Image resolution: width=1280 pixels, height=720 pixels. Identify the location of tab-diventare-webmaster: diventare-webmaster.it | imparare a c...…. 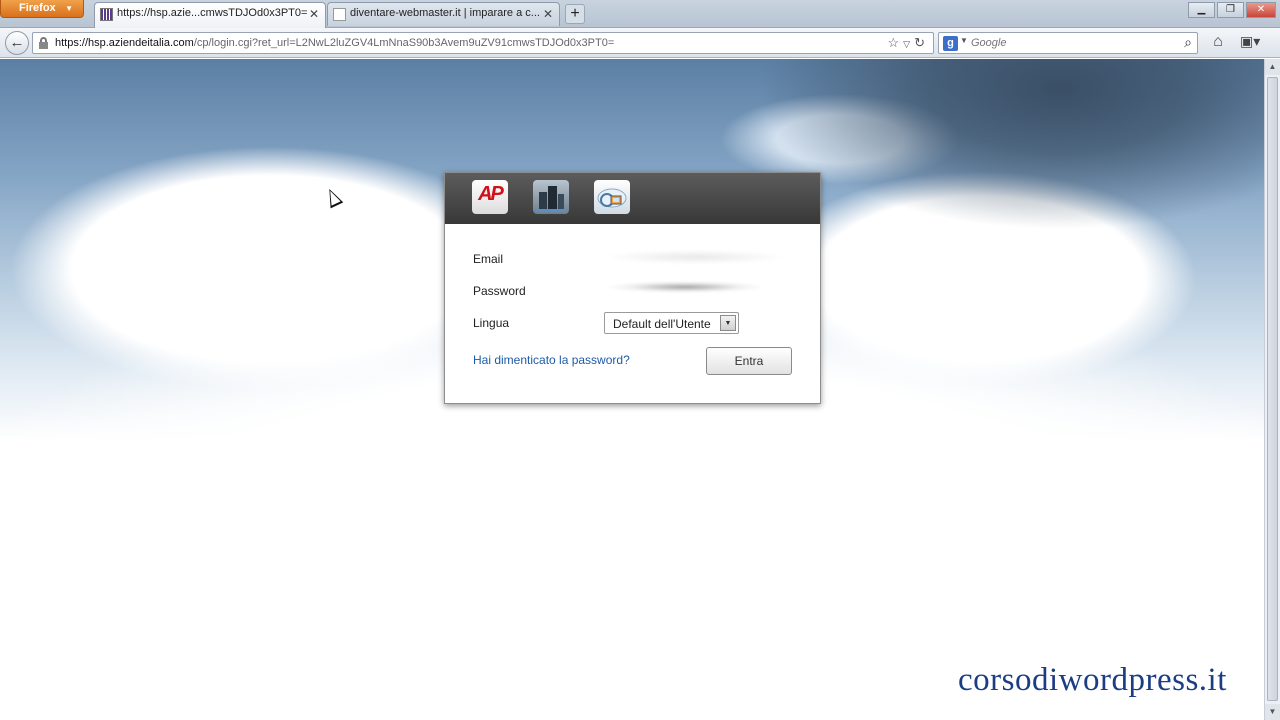
(443, 14).